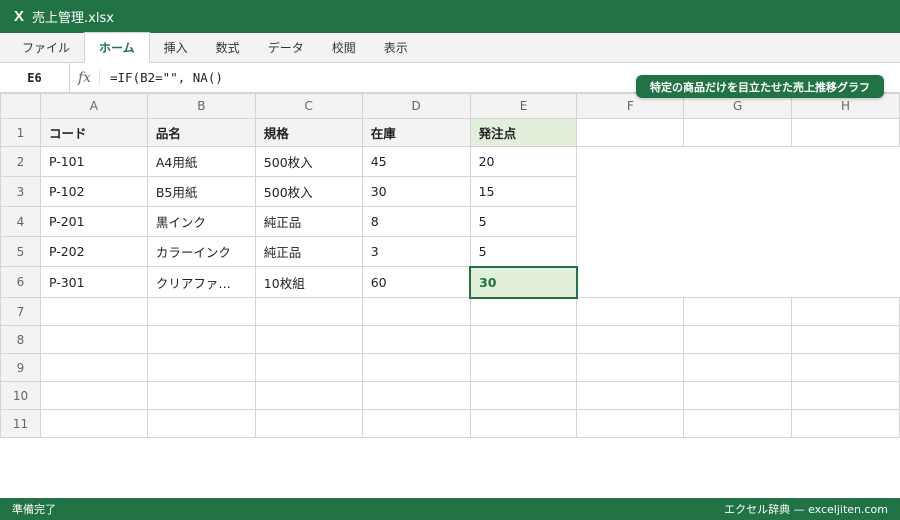 The width and height of the screenshot is (900, 520). I want to click on cell-a4: P-201, so click(93, 221).